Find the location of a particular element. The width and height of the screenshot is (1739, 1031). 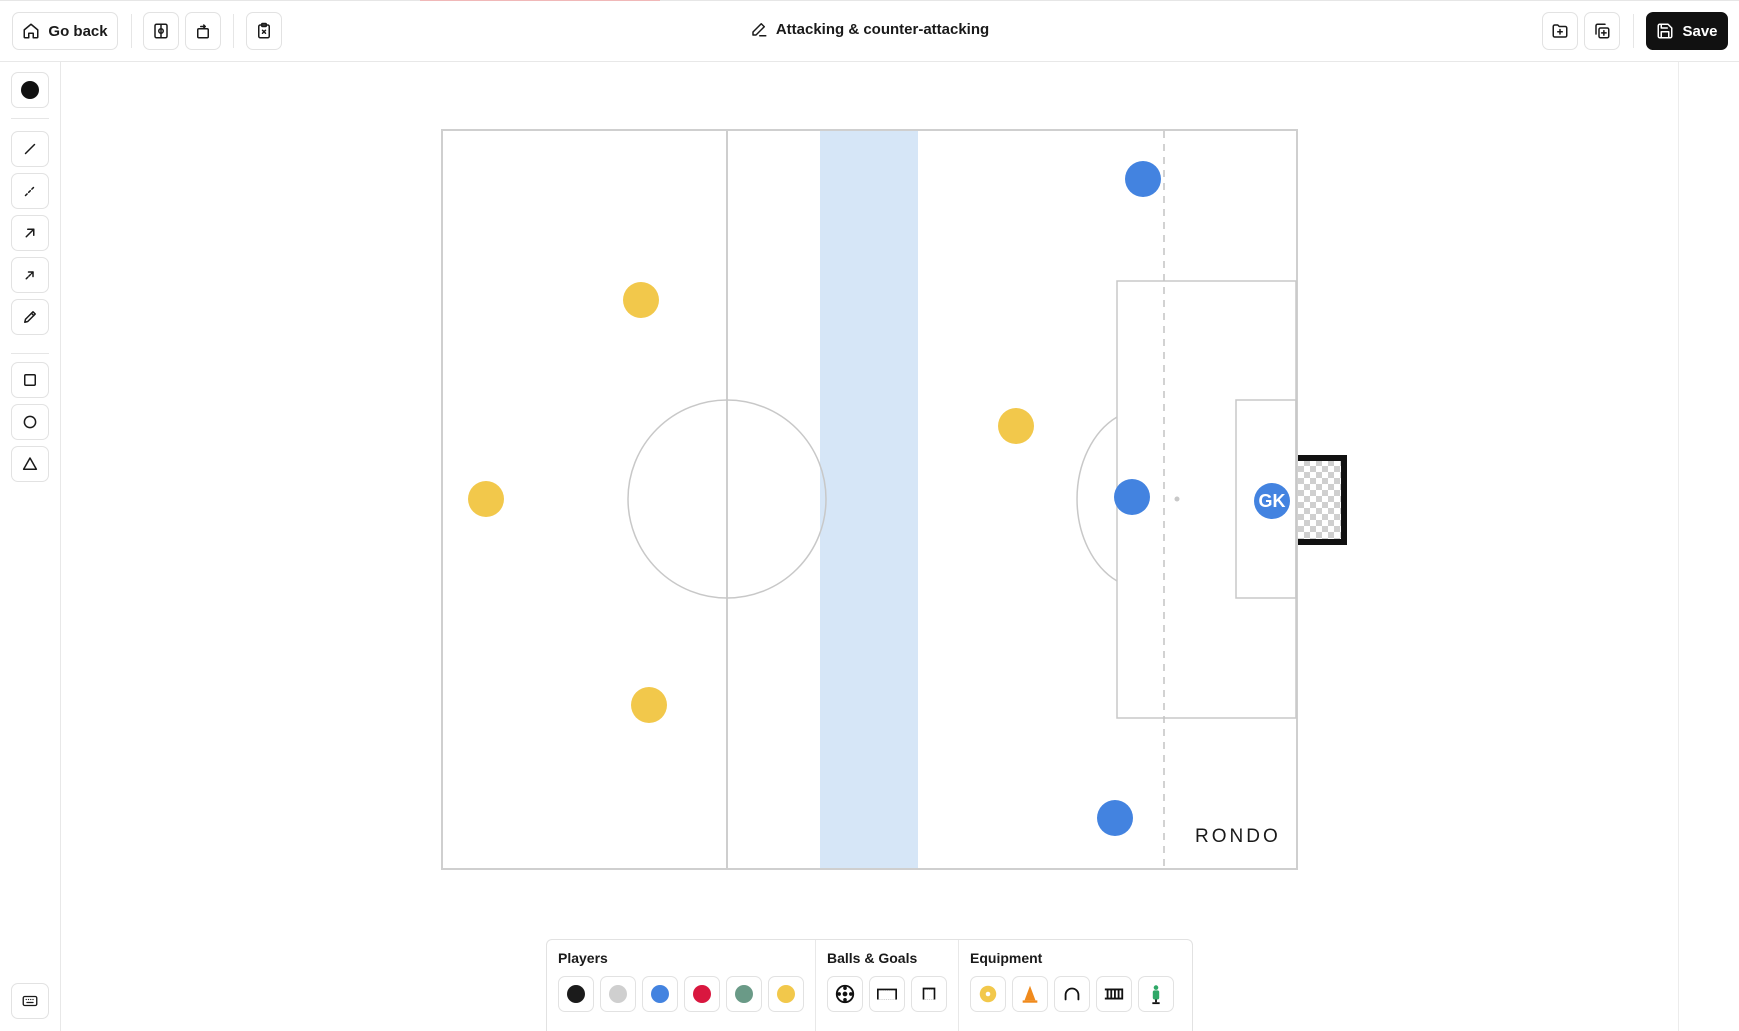

mannequin-item is located at coordinates (1156, 994).